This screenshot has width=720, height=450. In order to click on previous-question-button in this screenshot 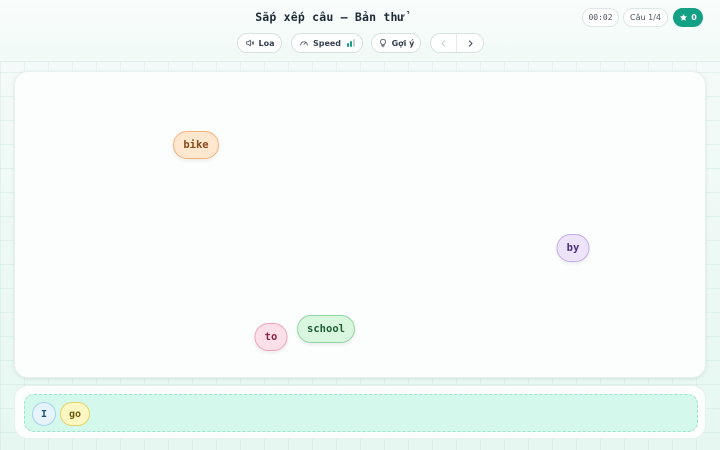, I will do `click(444, 43)`.